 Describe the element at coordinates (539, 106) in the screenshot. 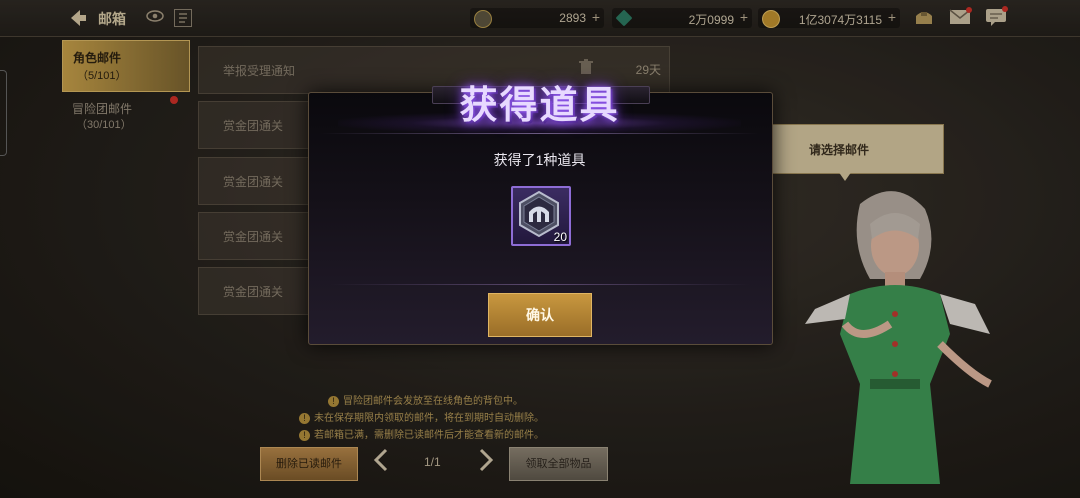

I see `dialog-title: 获得道具` at that location.